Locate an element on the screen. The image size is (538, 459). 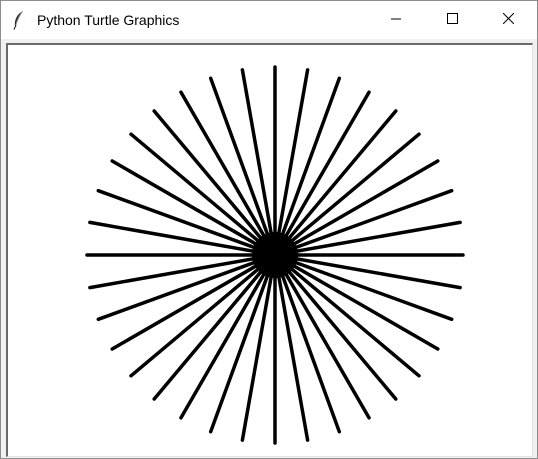
maximize-icon is located at coordinates (452, 20).